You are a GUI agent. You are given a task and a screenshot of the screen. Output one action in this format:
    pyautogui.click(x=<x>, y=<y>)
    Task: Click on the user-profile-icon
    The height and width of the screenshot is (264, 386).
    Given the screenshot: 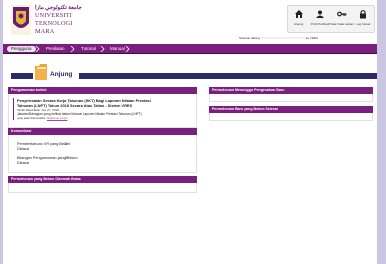 What is the action you would take?
    pyautogui.click(x=319, y=14)
    